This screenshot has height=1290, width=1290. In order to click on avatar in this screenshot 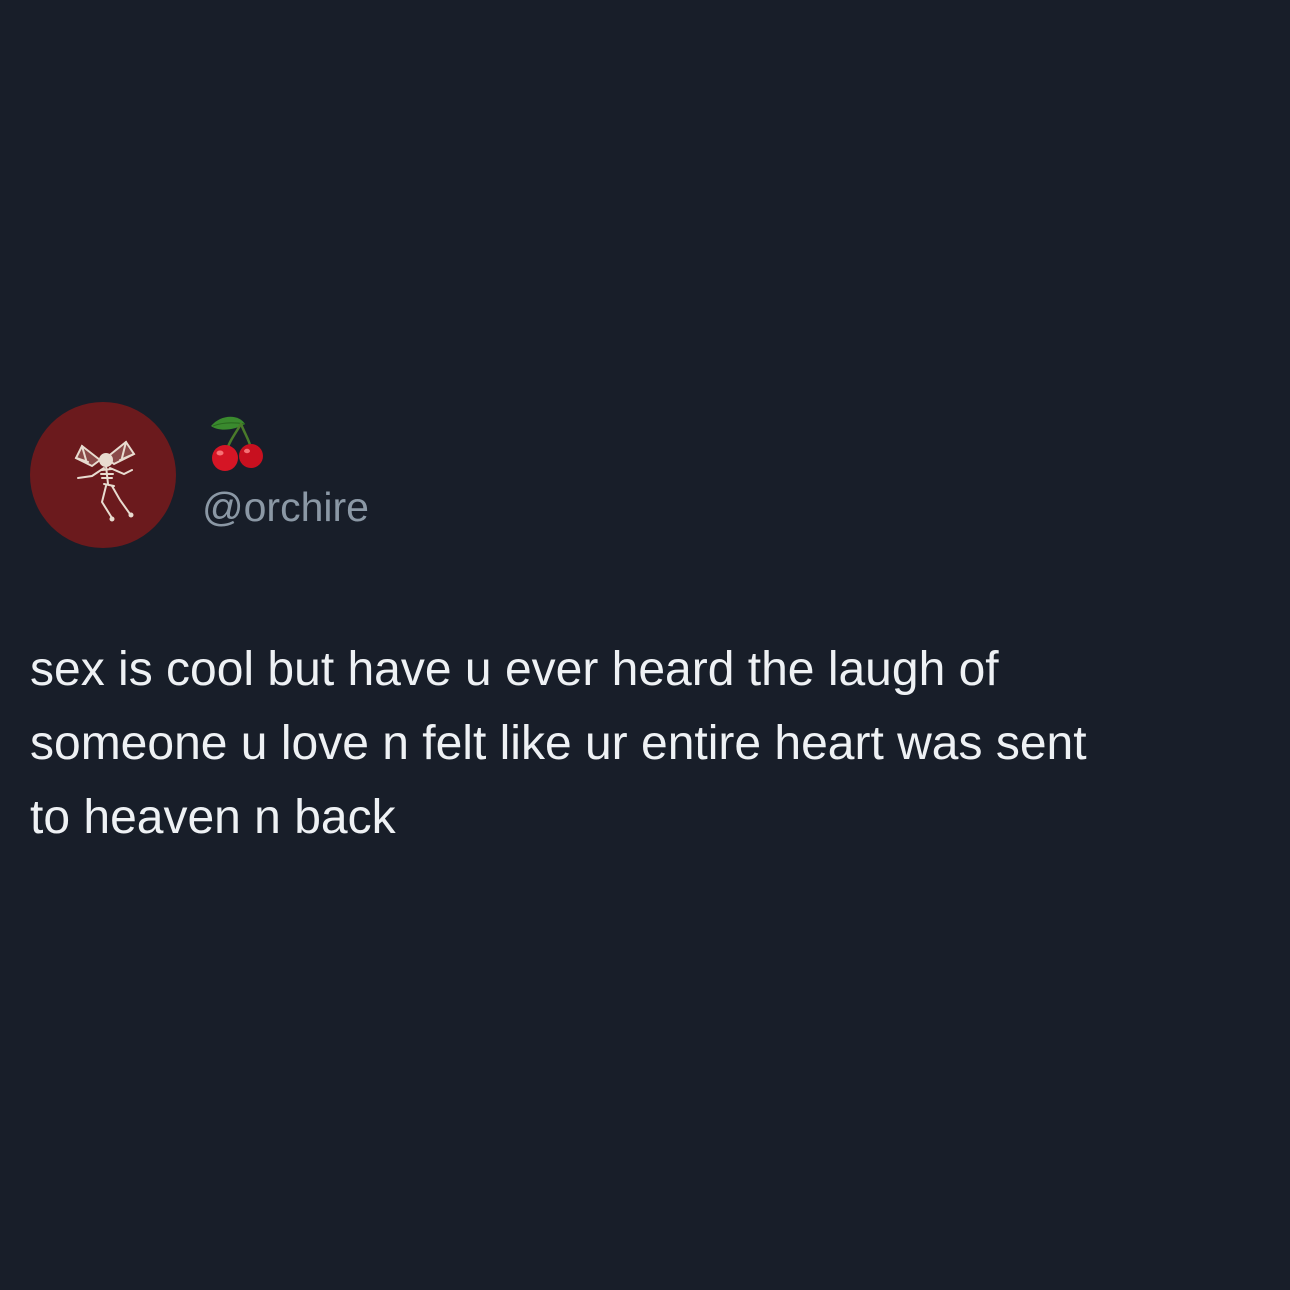, I will do `click(103, 475)`.